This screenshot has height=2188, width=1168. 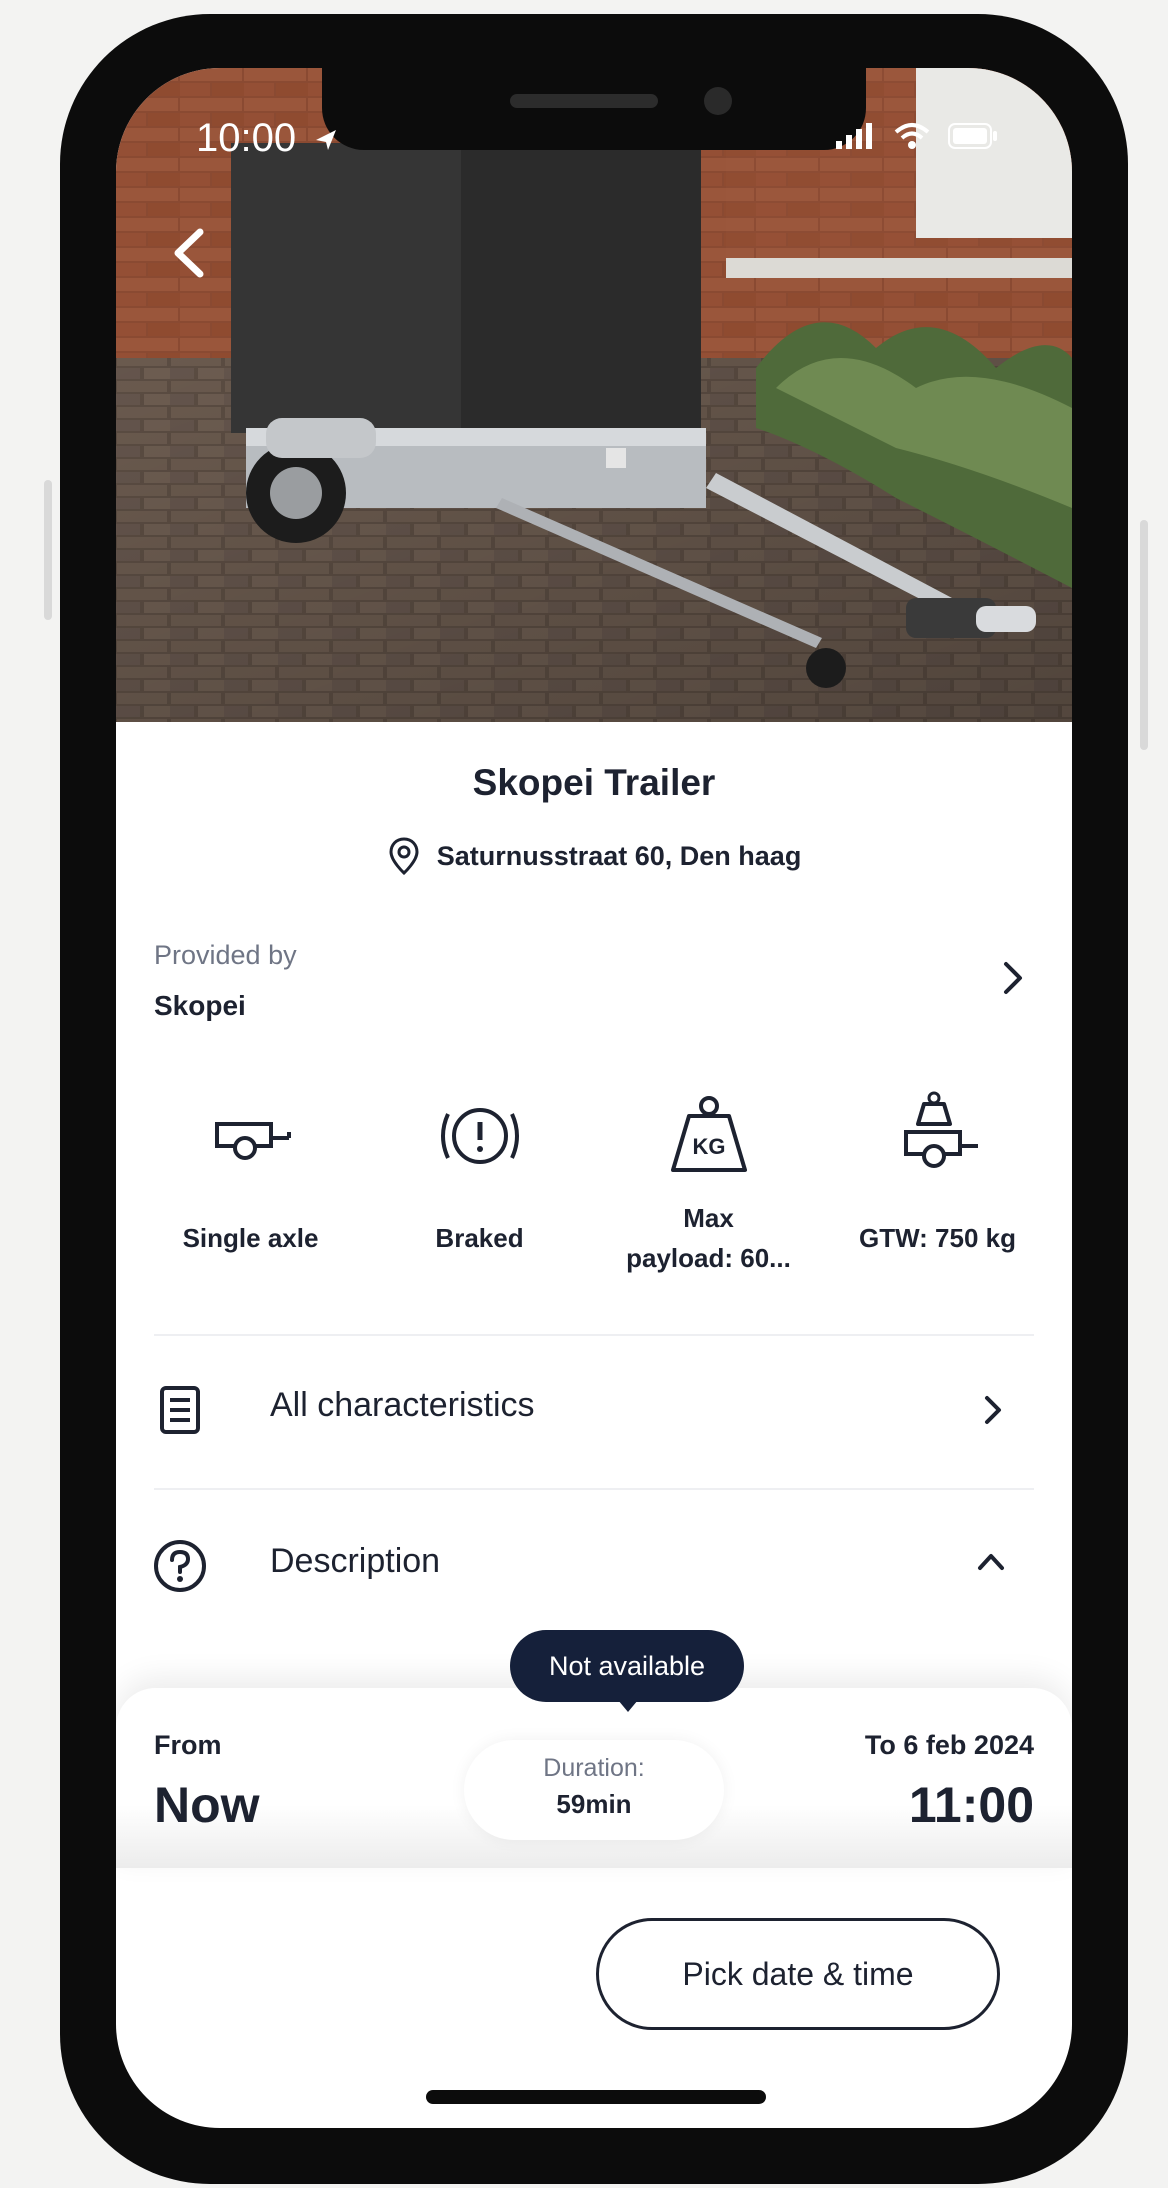 What do you see at coordinates (619, 855) in the screenshot?
I see `address-text: Saturnusstraat 60, Den haag` at bounding box center [619, 855].